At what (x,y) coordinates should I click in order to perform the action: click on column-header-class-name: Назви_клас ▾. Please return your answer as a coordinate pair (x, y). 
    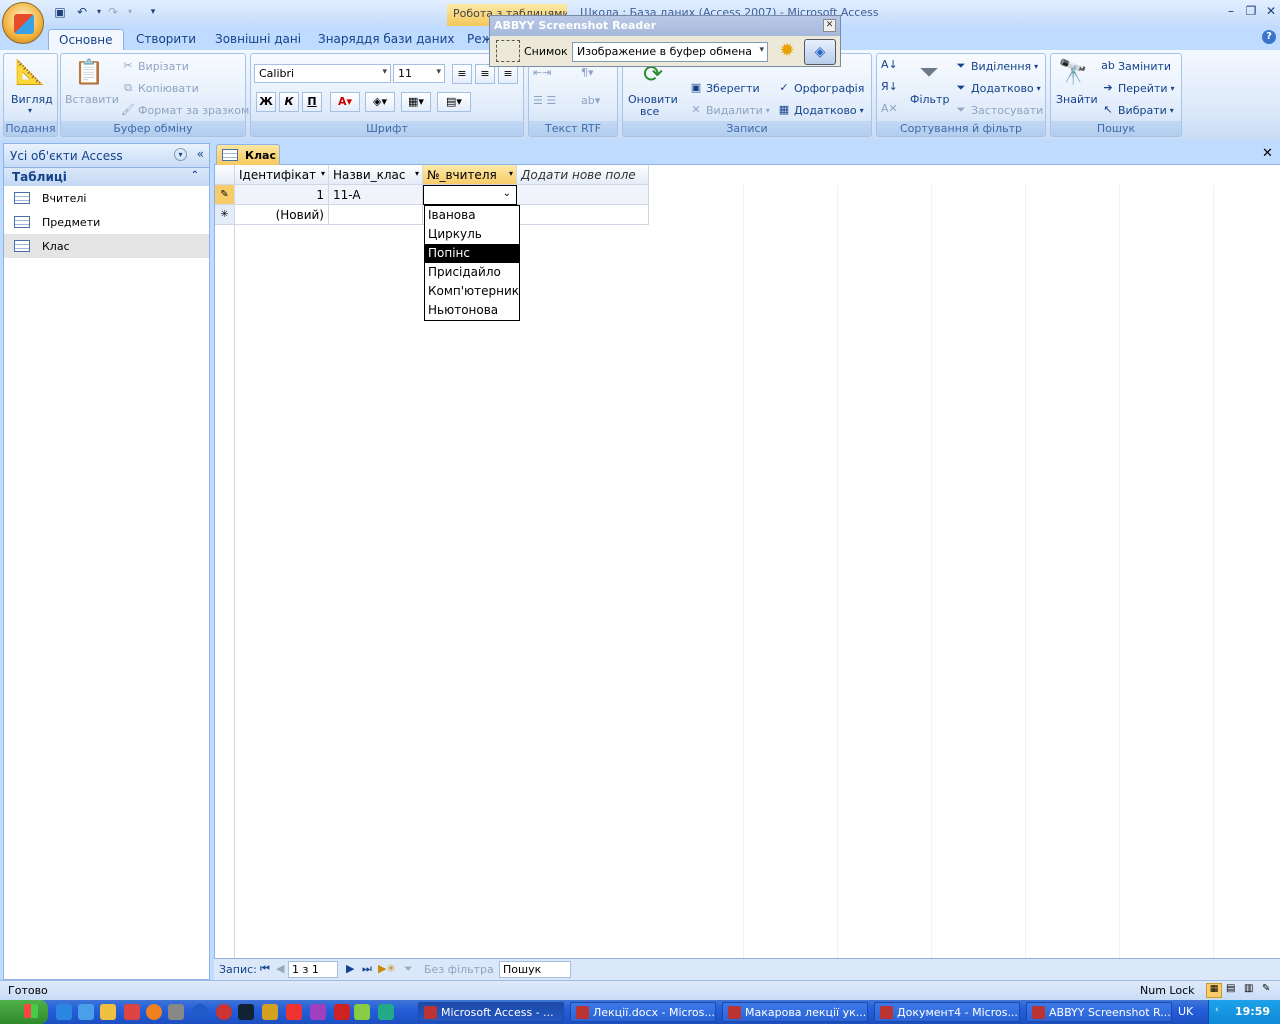
    Looking at the image, I should click on (376, 175).